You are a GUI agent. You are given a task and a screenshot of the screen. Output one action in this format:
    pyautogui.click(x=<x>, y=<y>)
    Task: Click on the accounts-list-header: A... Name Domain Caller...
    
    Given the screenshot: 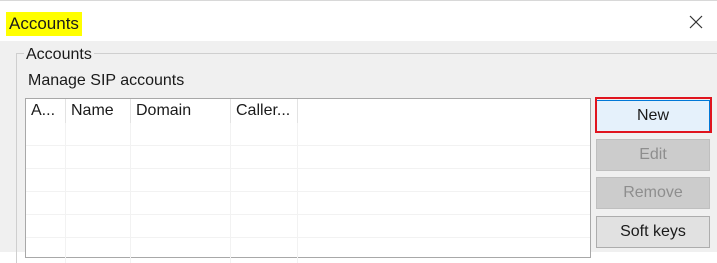 What is the action you would take?
    pyautogui.click(x=308, y=111)
    